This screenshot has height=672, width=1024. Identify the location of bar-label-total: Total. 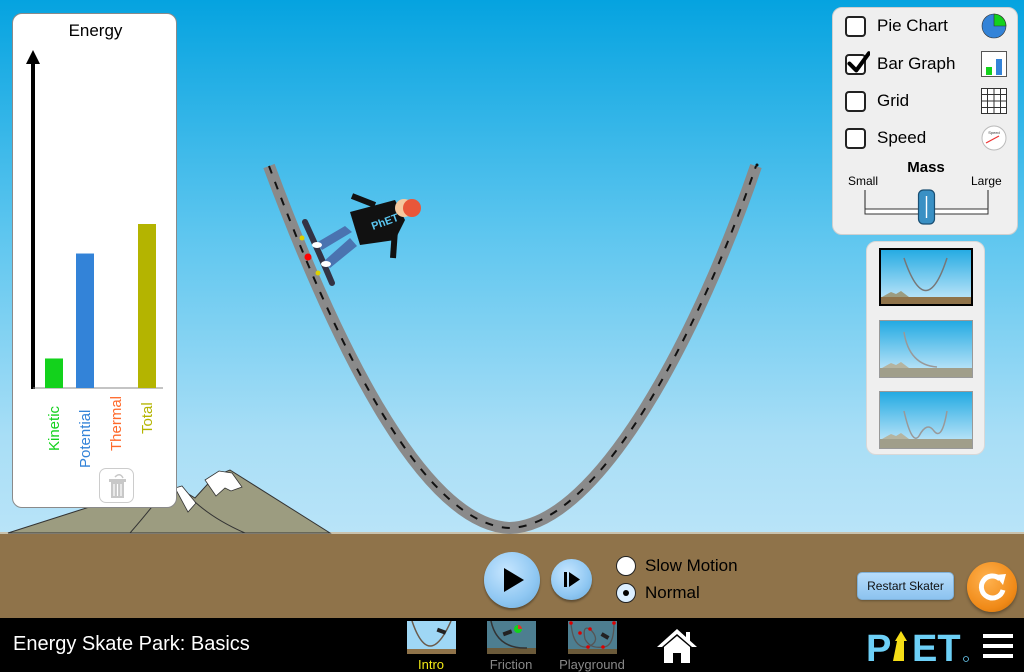
(147, 418).